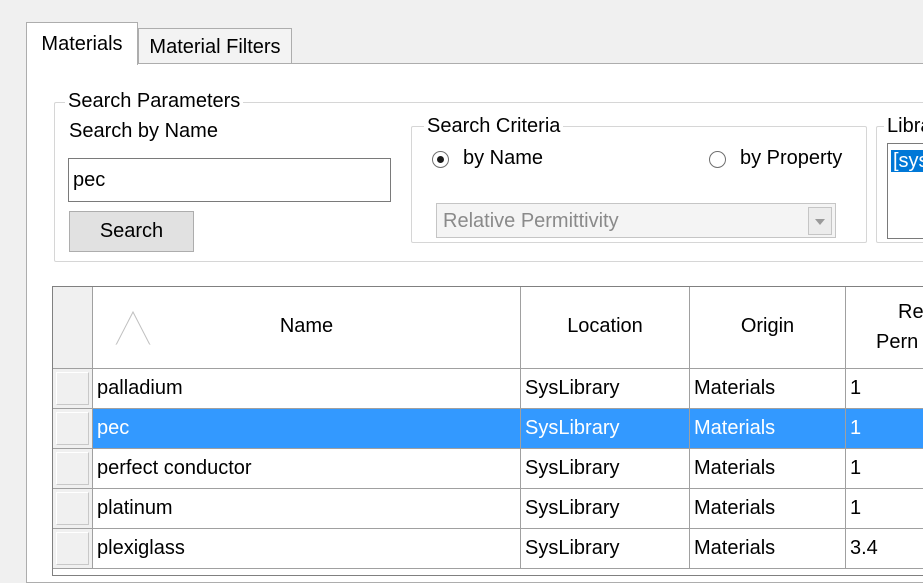  Describe the element at coordinates (440, 159) in the screenshot. I see `by-name-radio` at that location.